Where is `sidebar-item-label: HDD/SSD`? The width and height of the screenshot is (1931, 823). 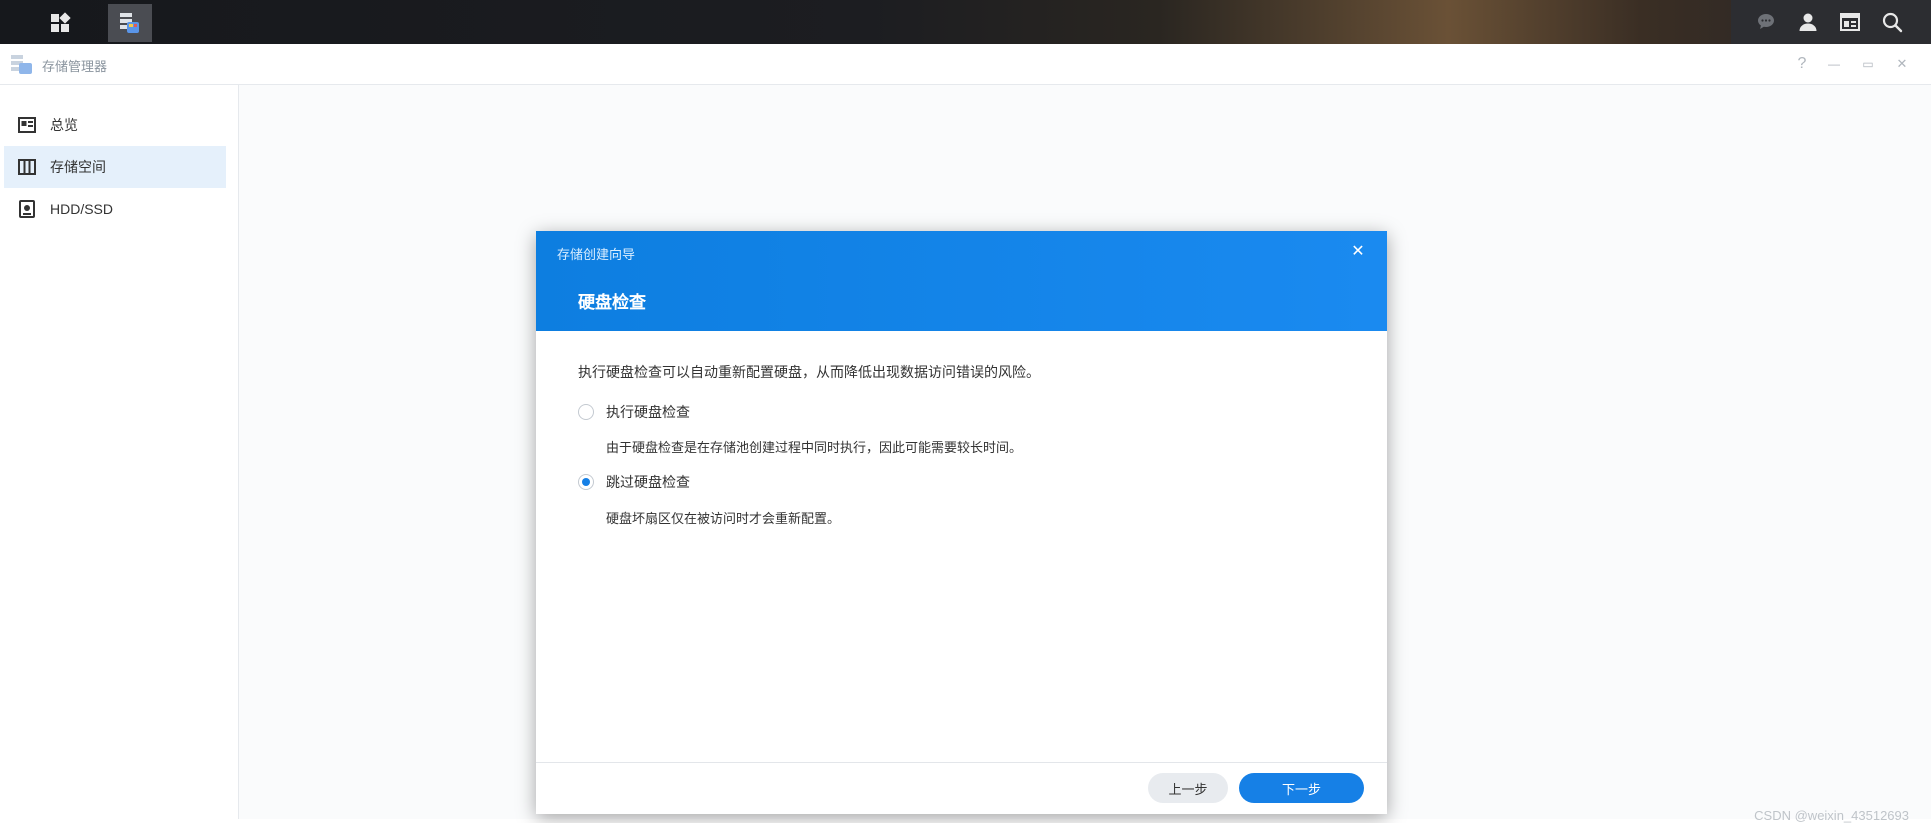
sidebar-item-label: HDD/SSD is located at coordinates (82, 209).